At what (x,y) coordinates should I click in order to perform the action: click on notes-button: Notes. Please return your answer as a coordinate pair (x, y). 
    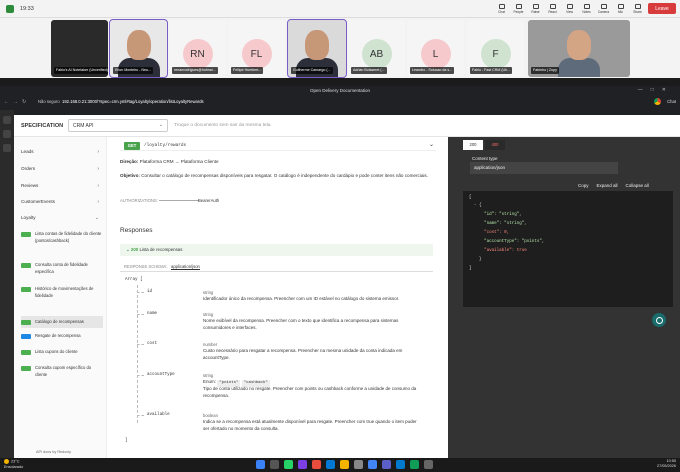
    Looking at the image, I should click on (586, 9).